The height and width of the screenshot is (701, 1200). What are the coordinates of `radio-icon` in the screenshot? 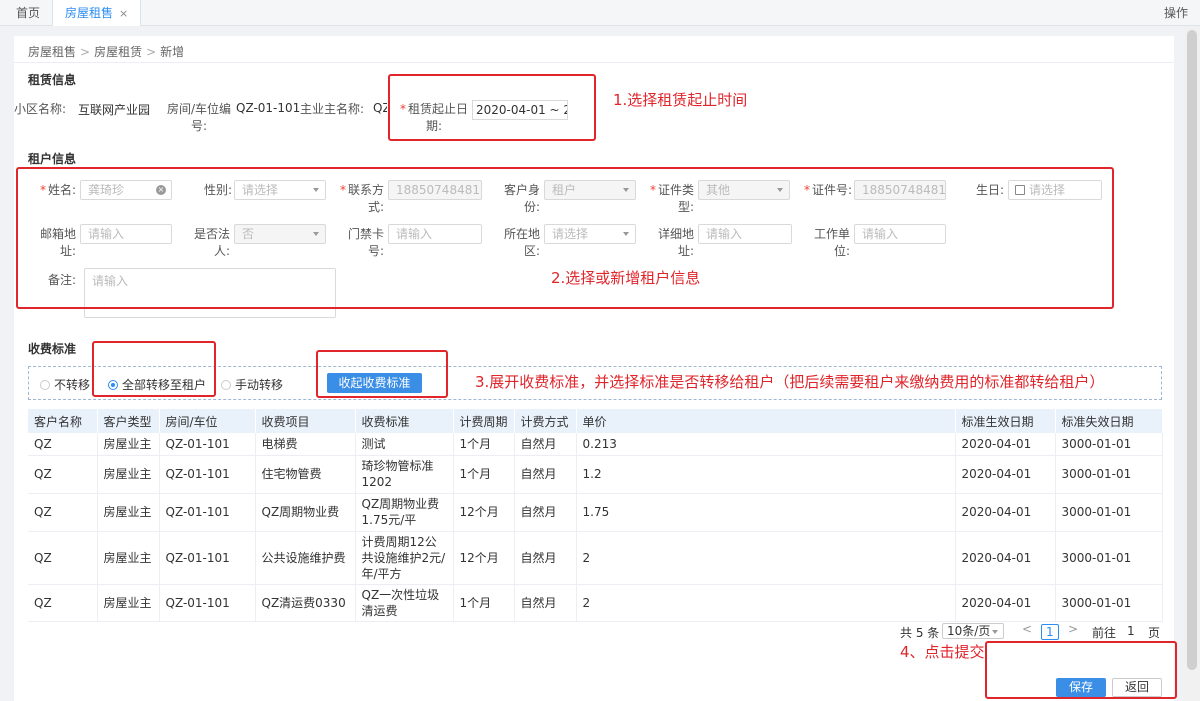 It's located at (226, 385).